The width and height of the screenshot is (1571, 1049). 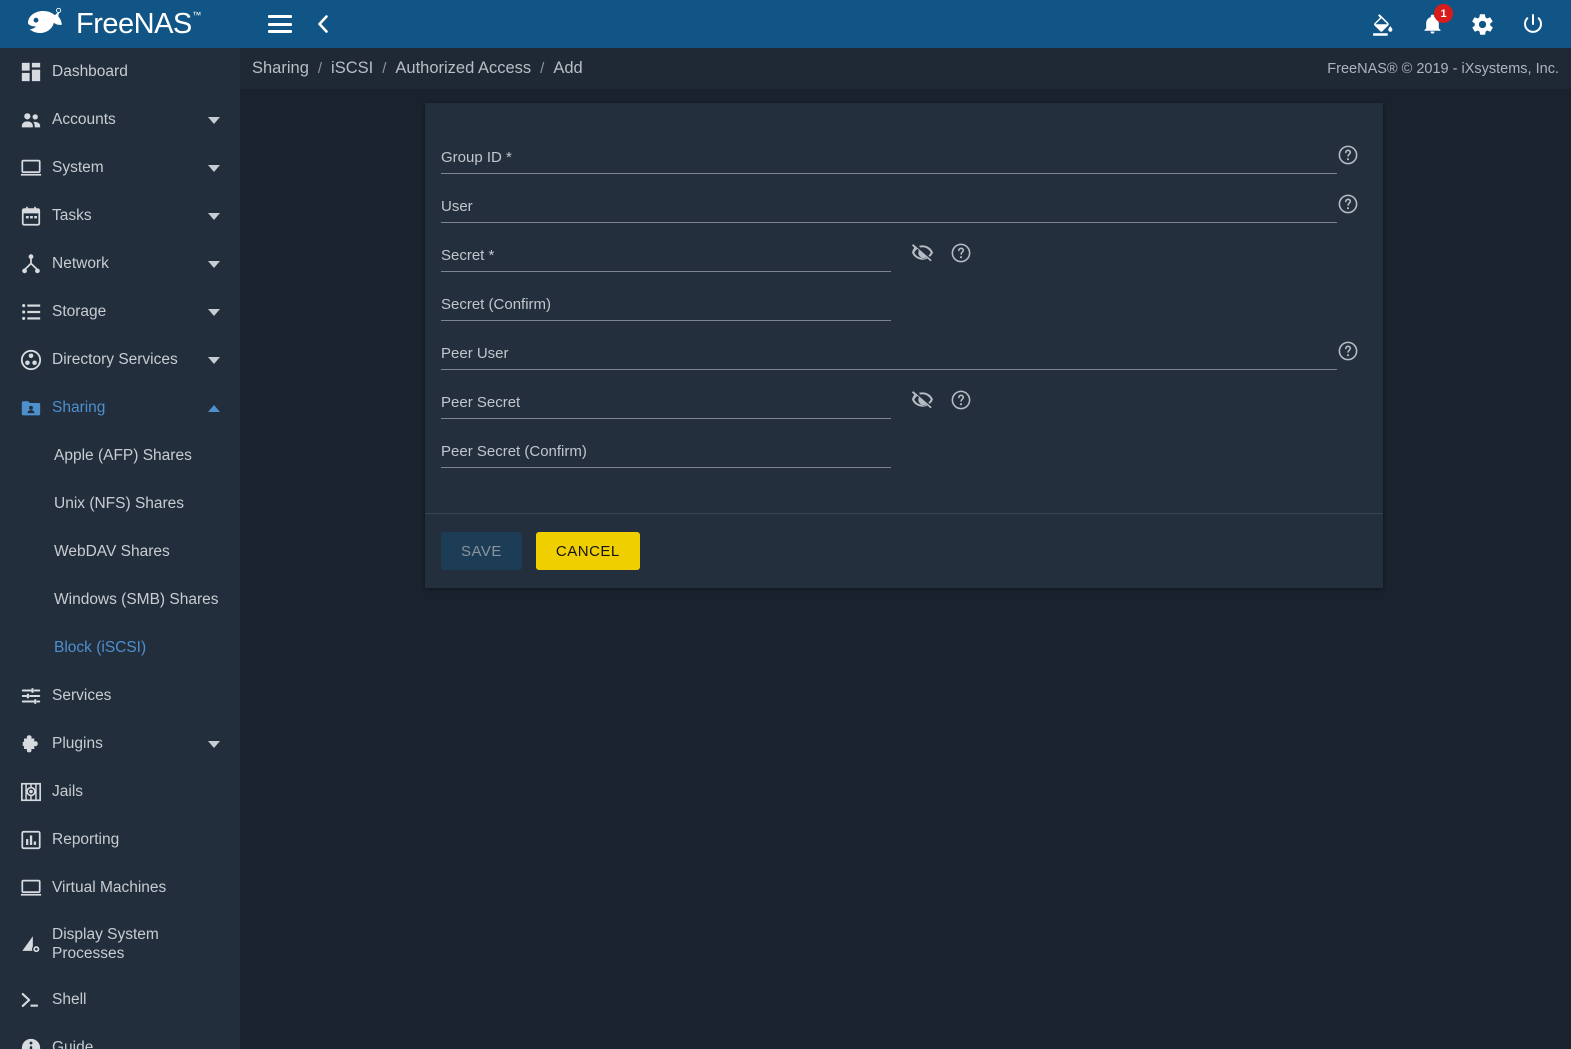 I want to click on sliders-icon, so click(x=31, y=696).